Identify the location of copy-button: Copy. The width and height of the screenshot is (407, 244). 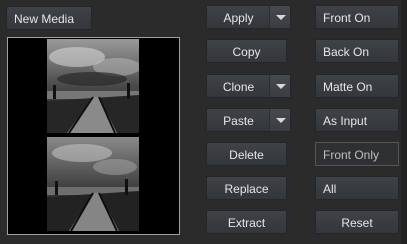
(246, 51).